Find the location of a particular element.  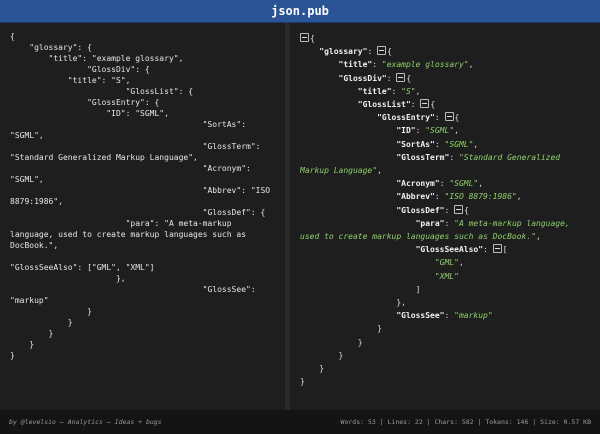

source-line: 8879:1986", is located at coordinates (36, 201).